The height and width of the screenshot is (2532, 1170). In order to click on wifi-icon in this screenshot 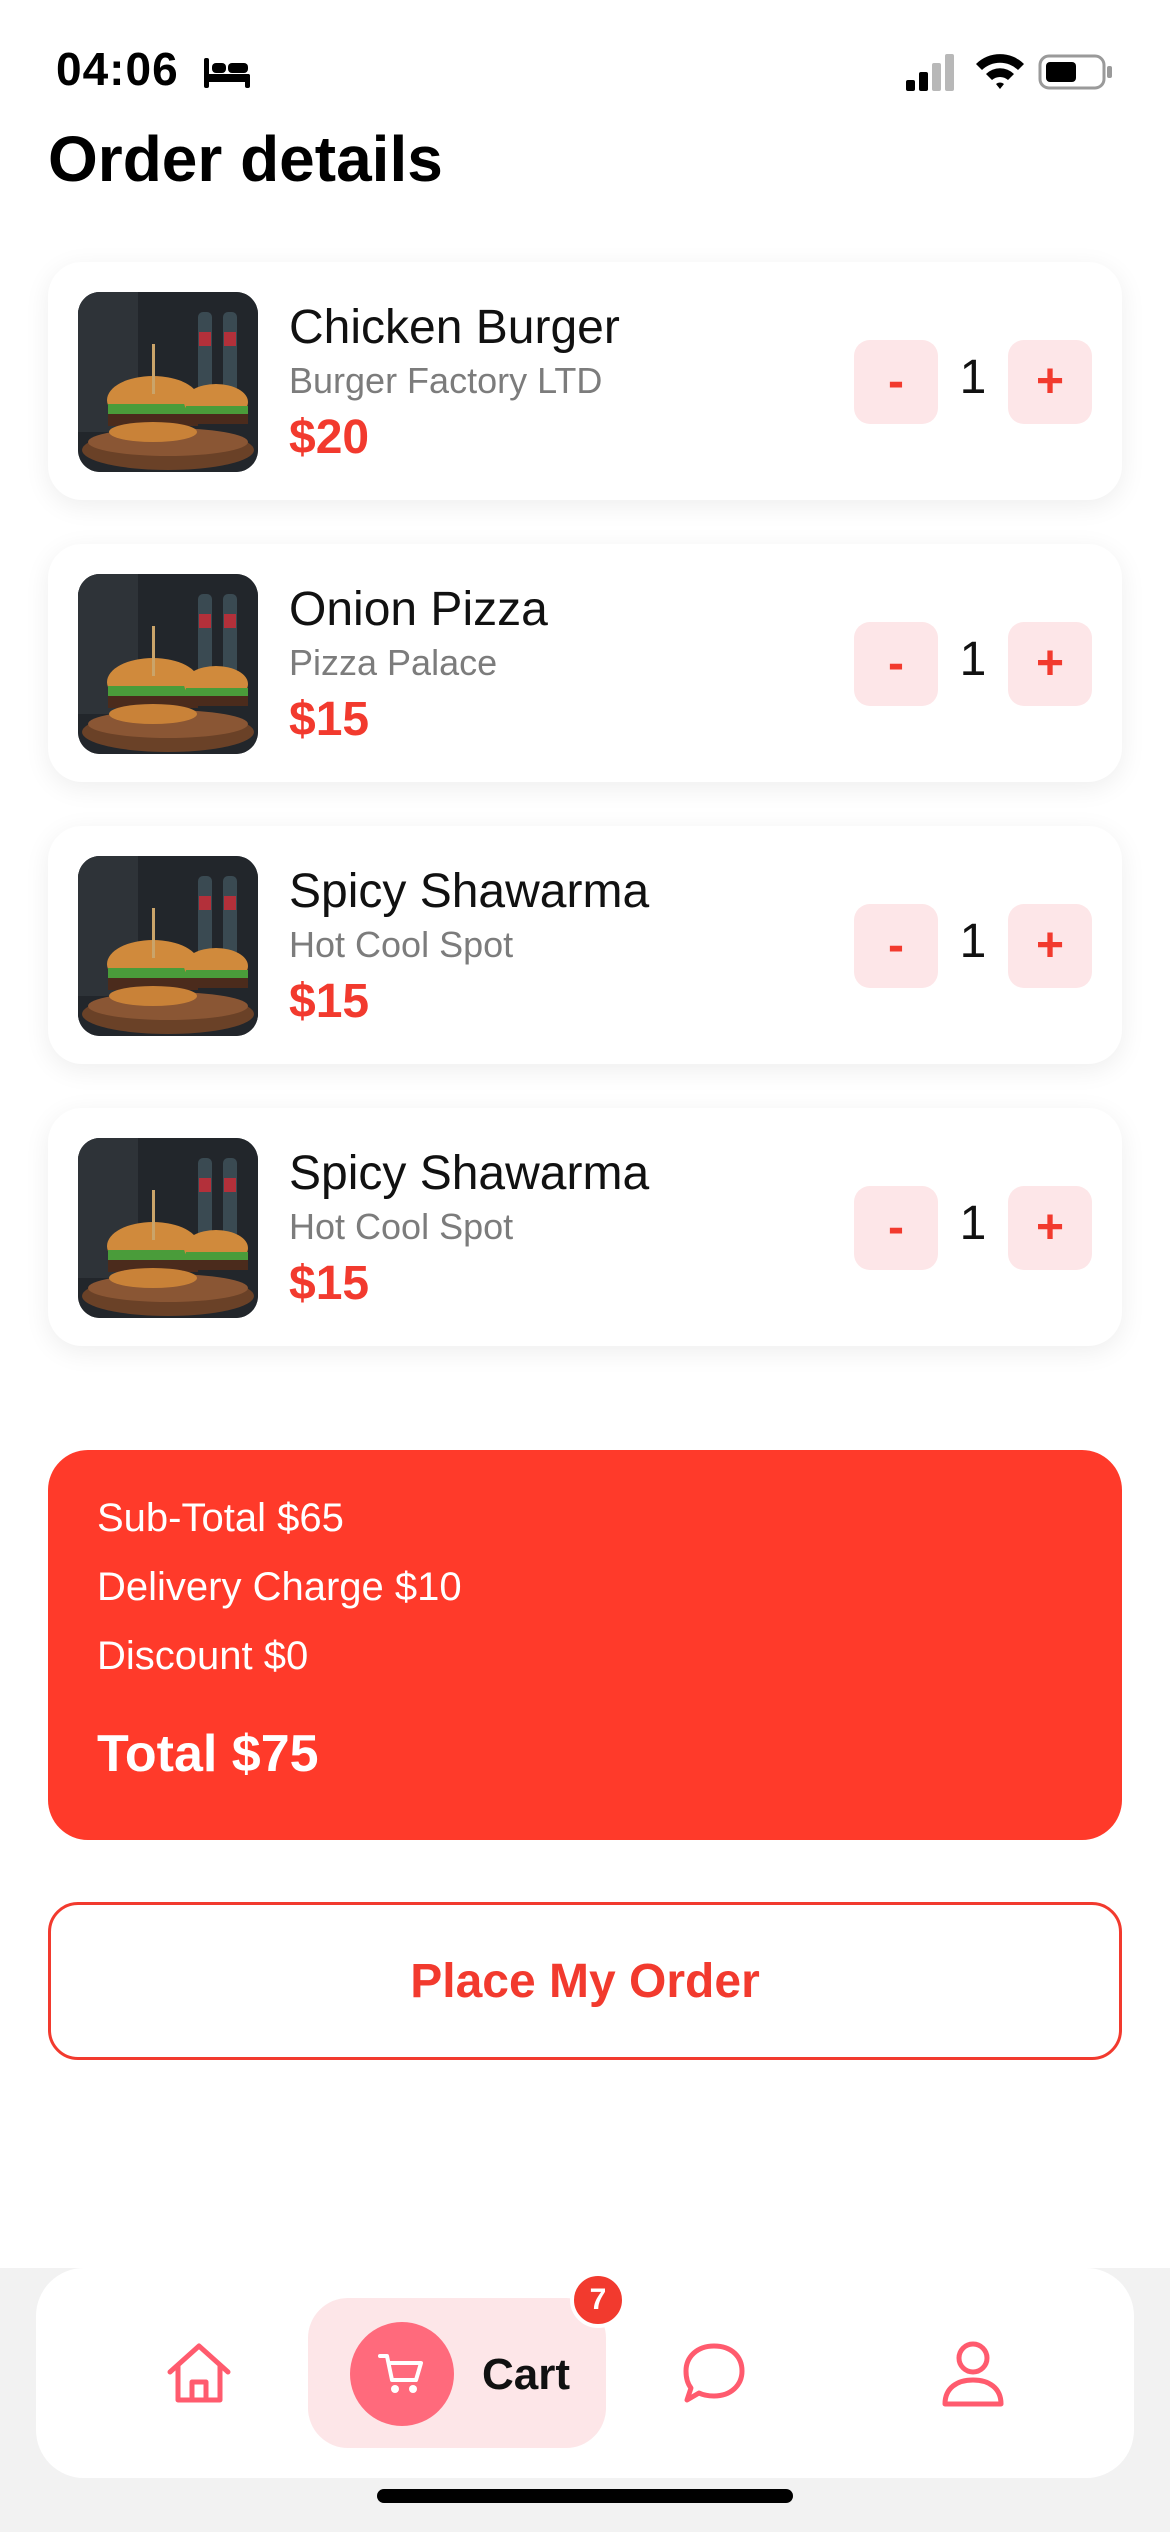, I will do `click(1000, 71)`.